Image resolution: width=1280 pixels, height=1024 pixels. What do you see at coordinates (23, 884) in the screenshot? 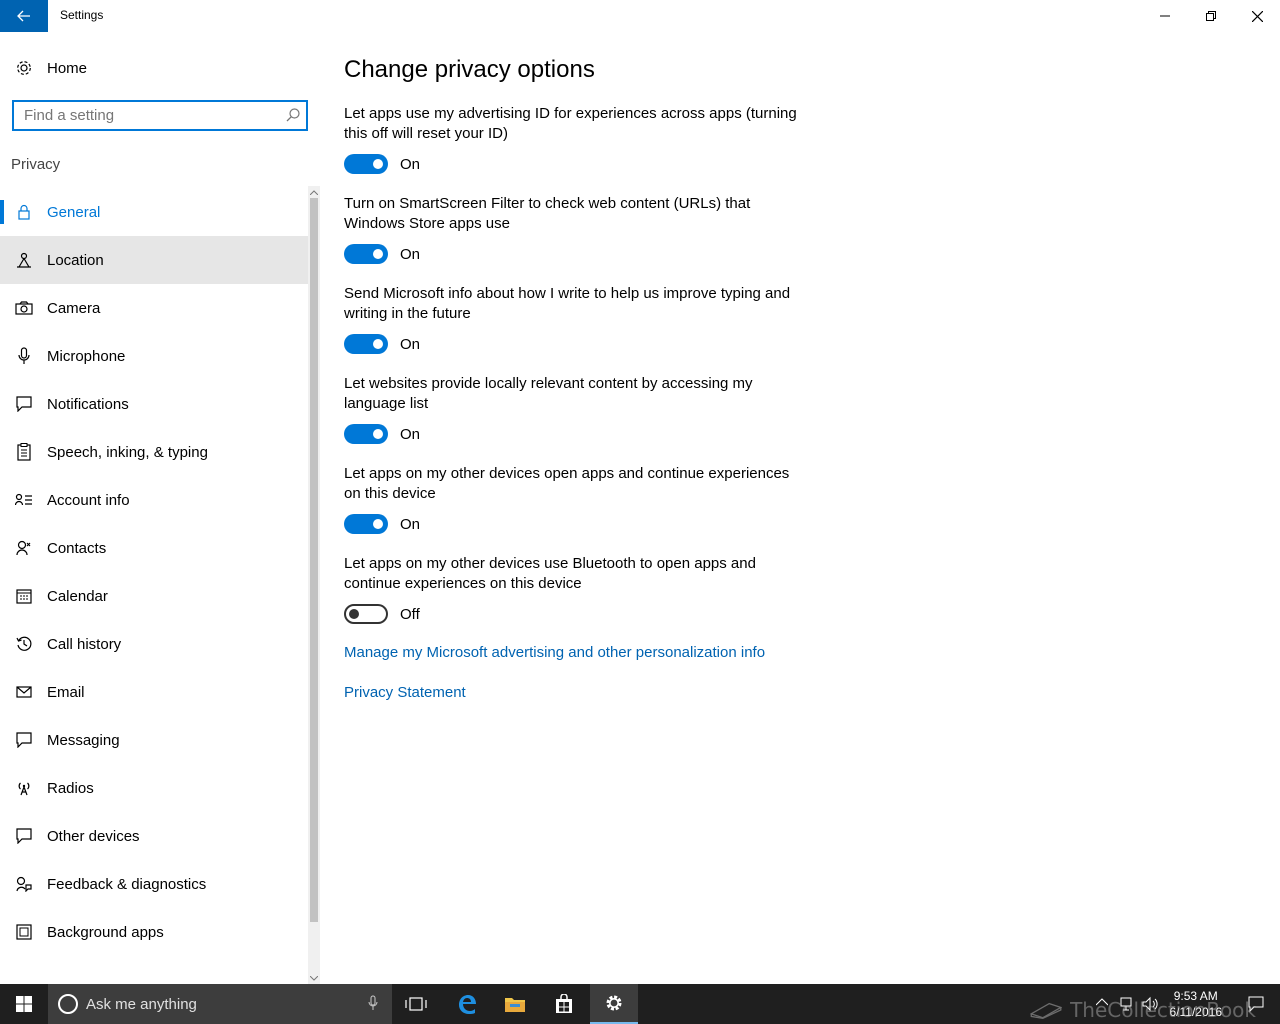
I see `feedback-icon` at bounding box center [23, 884].